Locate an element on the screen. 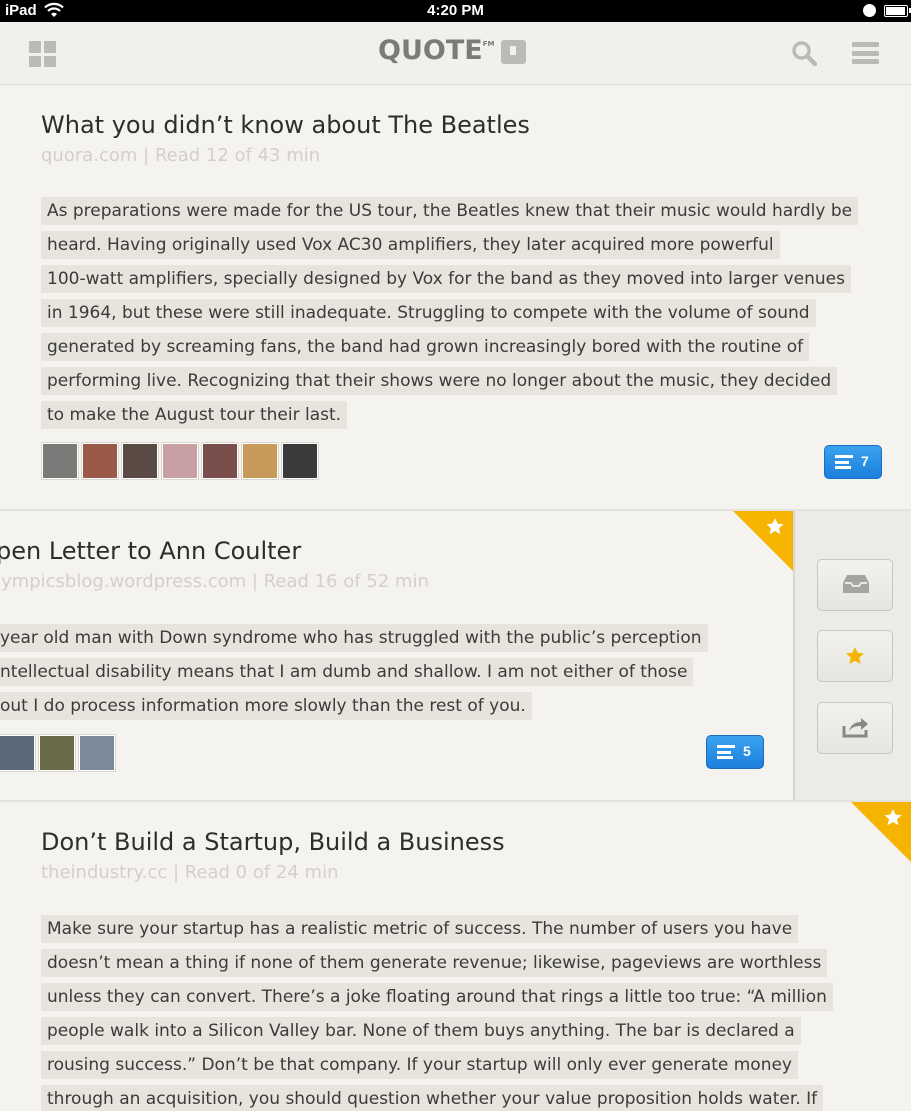  bookmark-box-icon is located at coordinates (514, 52).